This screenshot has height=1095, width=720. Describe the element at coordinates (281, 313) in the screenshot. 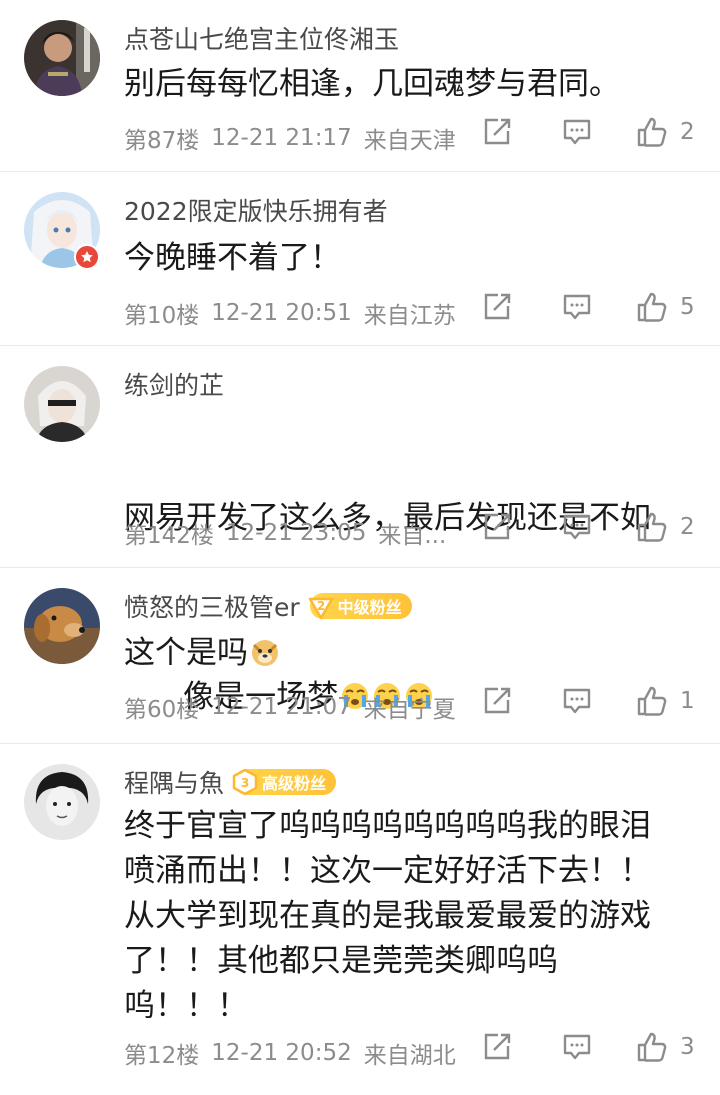

I see `post-time: 12-21 20:51` at that location.